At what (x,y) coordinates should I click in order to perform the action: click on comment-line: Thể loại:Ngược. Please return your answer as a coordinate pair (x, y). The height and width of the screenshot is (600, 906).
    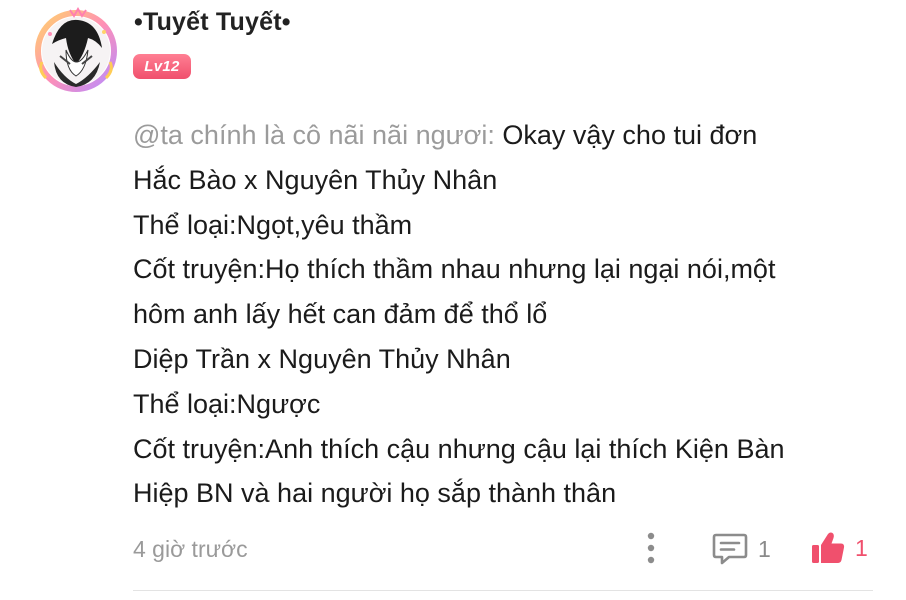
    Looking at the image, I should click on (227, 403).